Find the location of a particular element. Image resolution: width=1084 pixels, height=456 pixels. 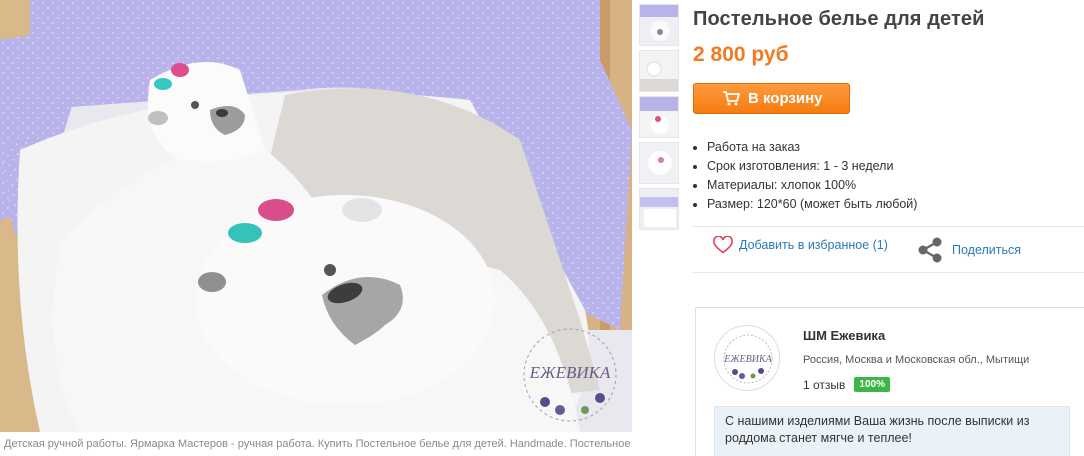

shop-logo-text: ЕЖЕВИКА is located at coordinates (747, 359).